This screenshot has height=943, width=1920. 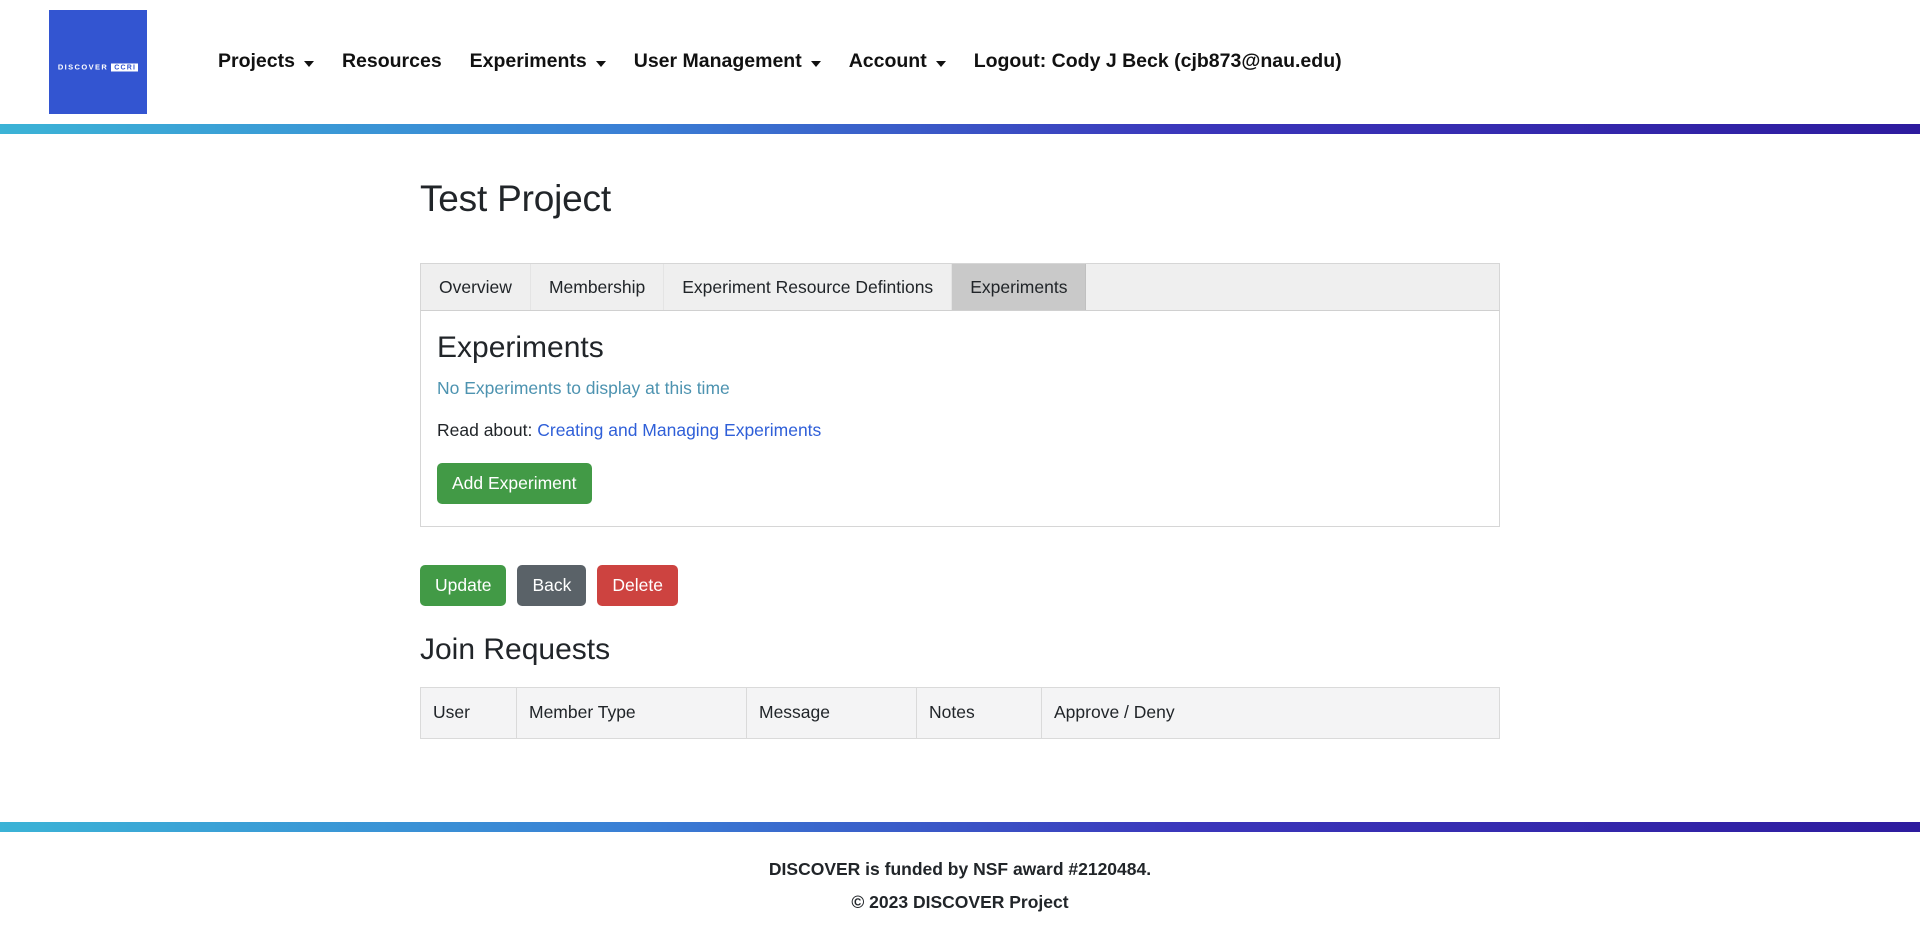 I want to click on nav-item-resources-label: Resources, so click(x=391, y=61).